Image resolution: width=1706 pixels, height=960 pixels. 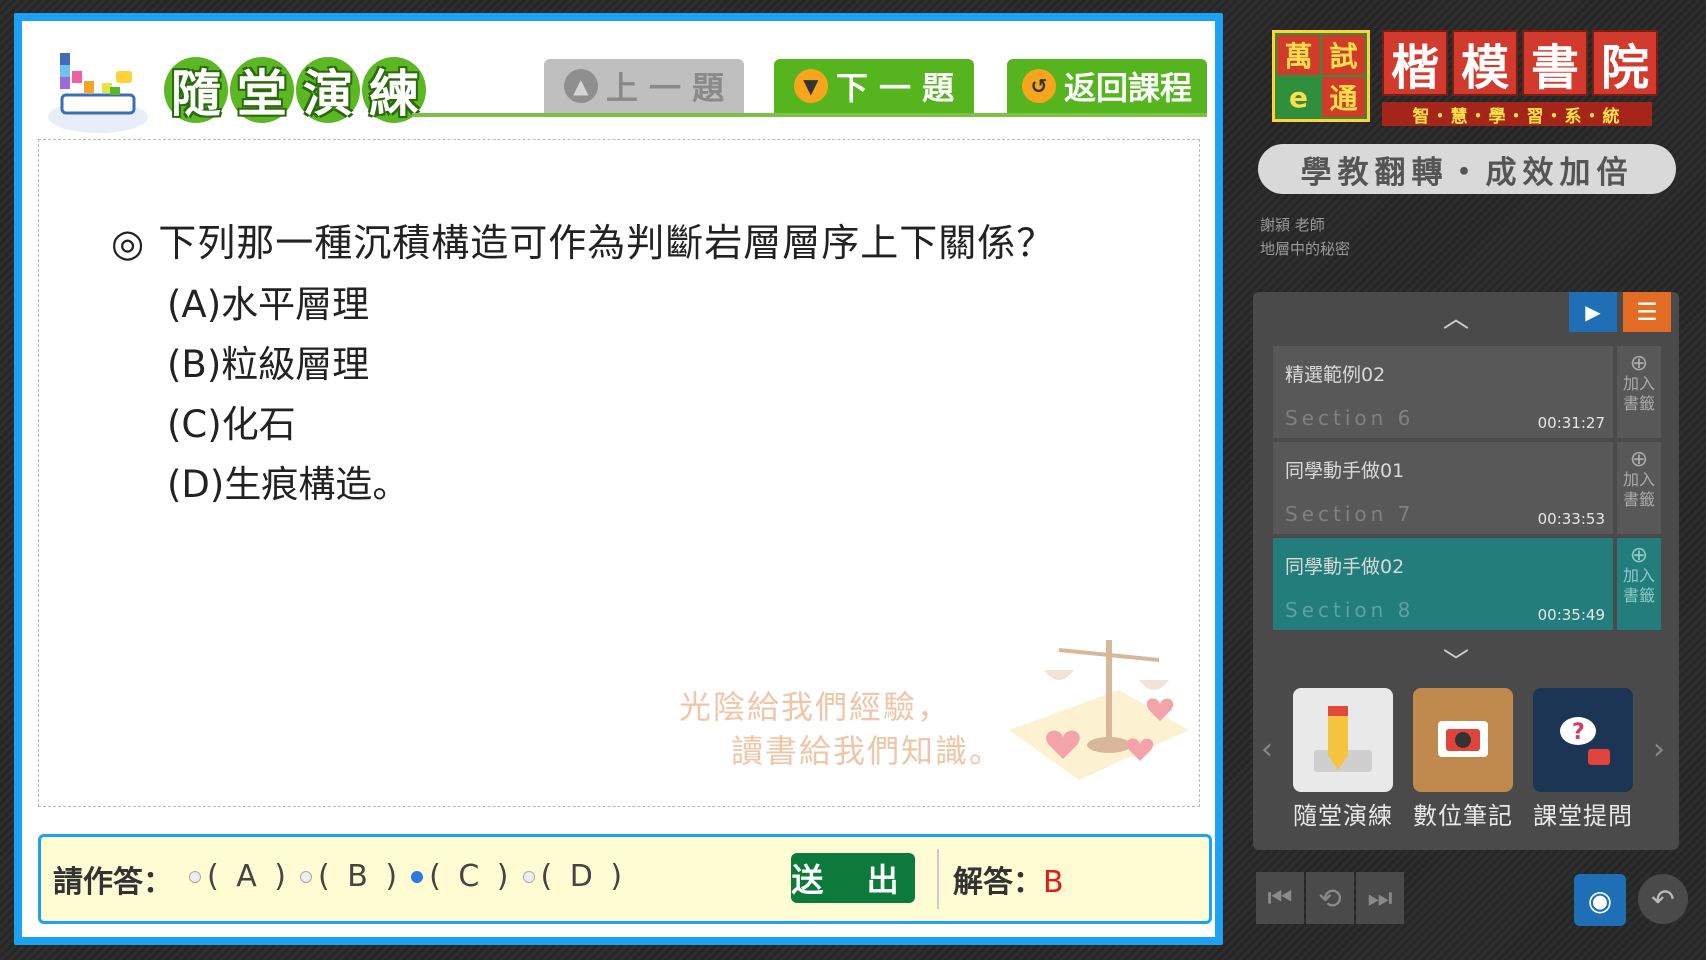 I want to click on tool-practice: 隨堂演練, so click(x=1343, y=759).